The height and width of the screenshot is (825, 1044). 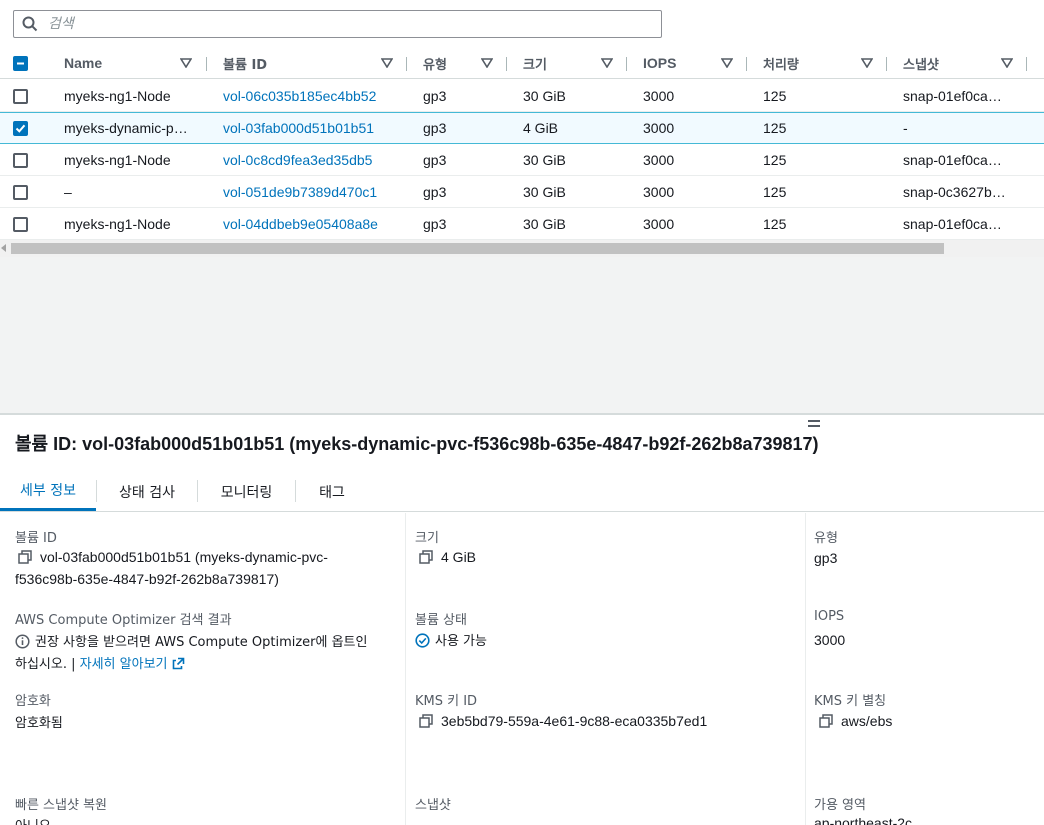 I want to click on row-checkbox-checked, so click(x=20, y=128).